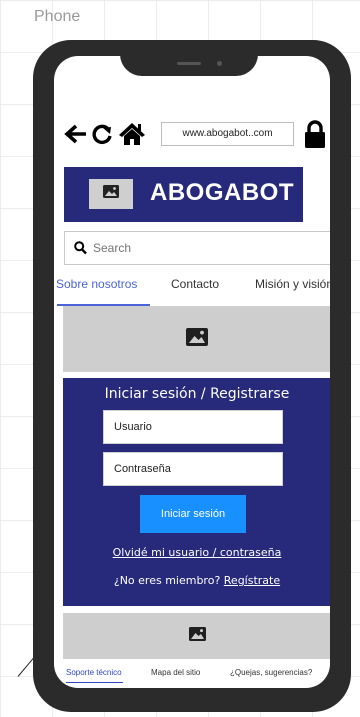  What do you see at coordinates (94, 682) in the screenshot?
I see `active-footer-indicator` at bounding box center [94, 682].